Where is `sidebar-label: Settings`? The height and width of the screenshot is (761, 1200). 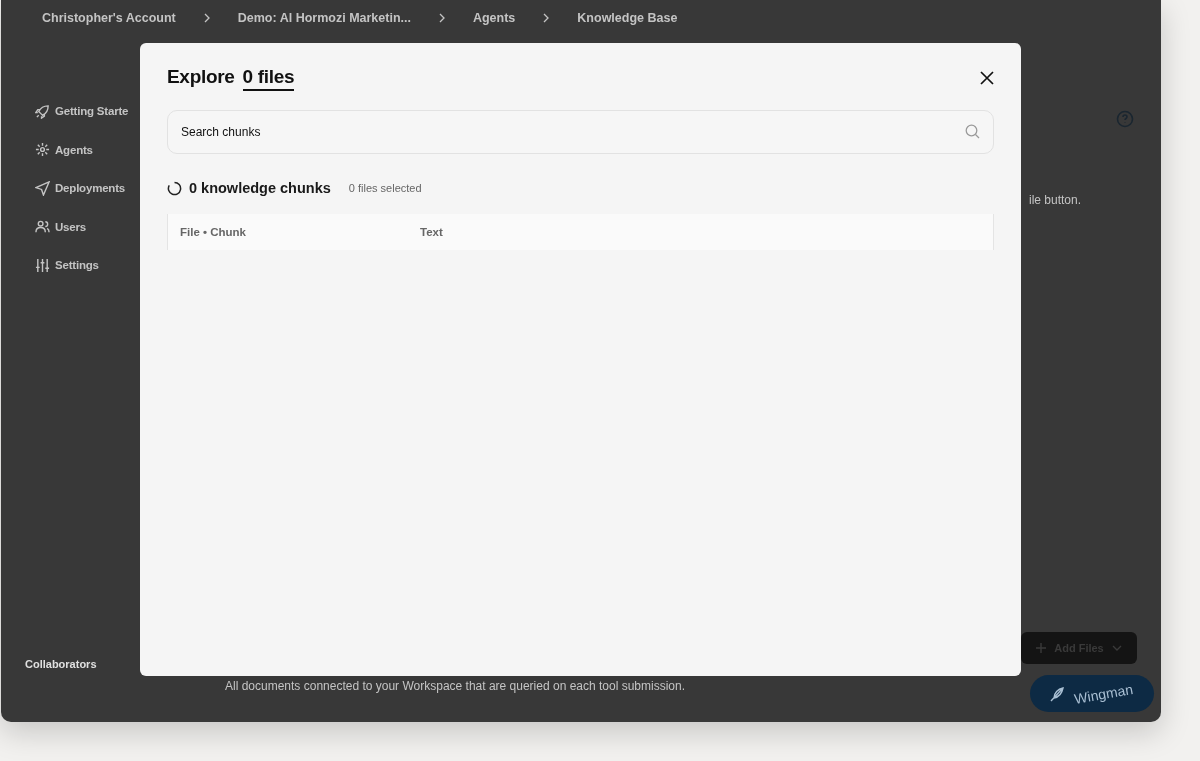
sidebar-label: Settings is located at coordinates (77, 265).